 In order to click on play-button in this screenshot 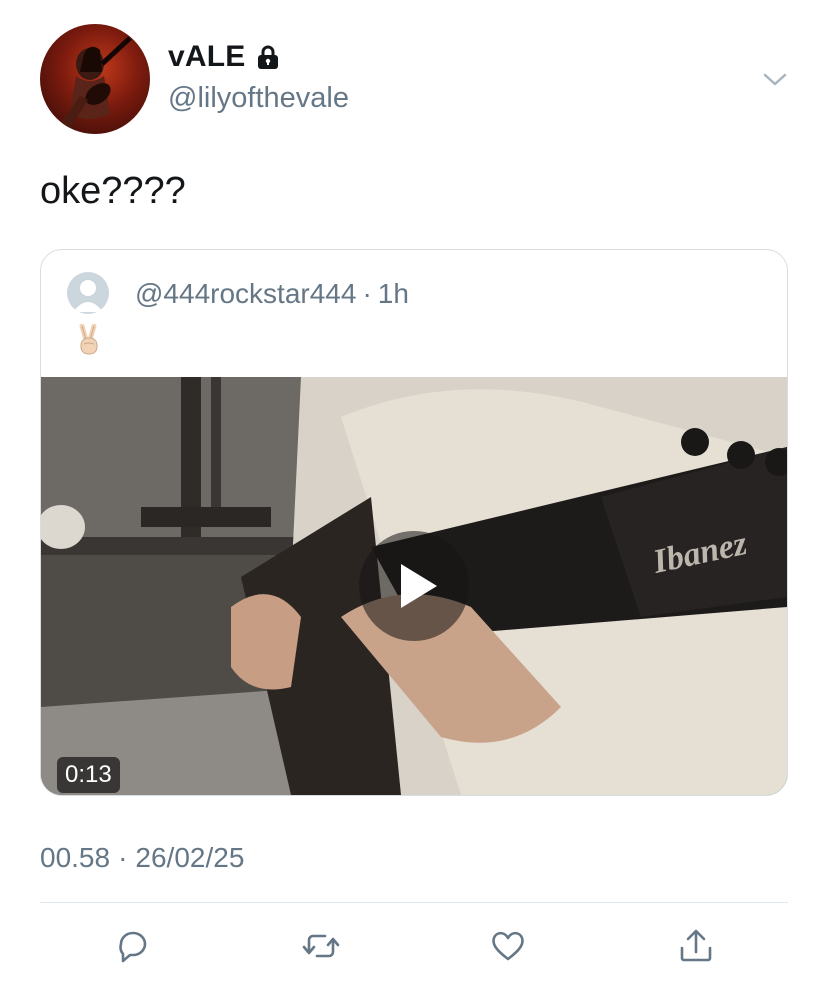, I will do `click(414, 586)`.